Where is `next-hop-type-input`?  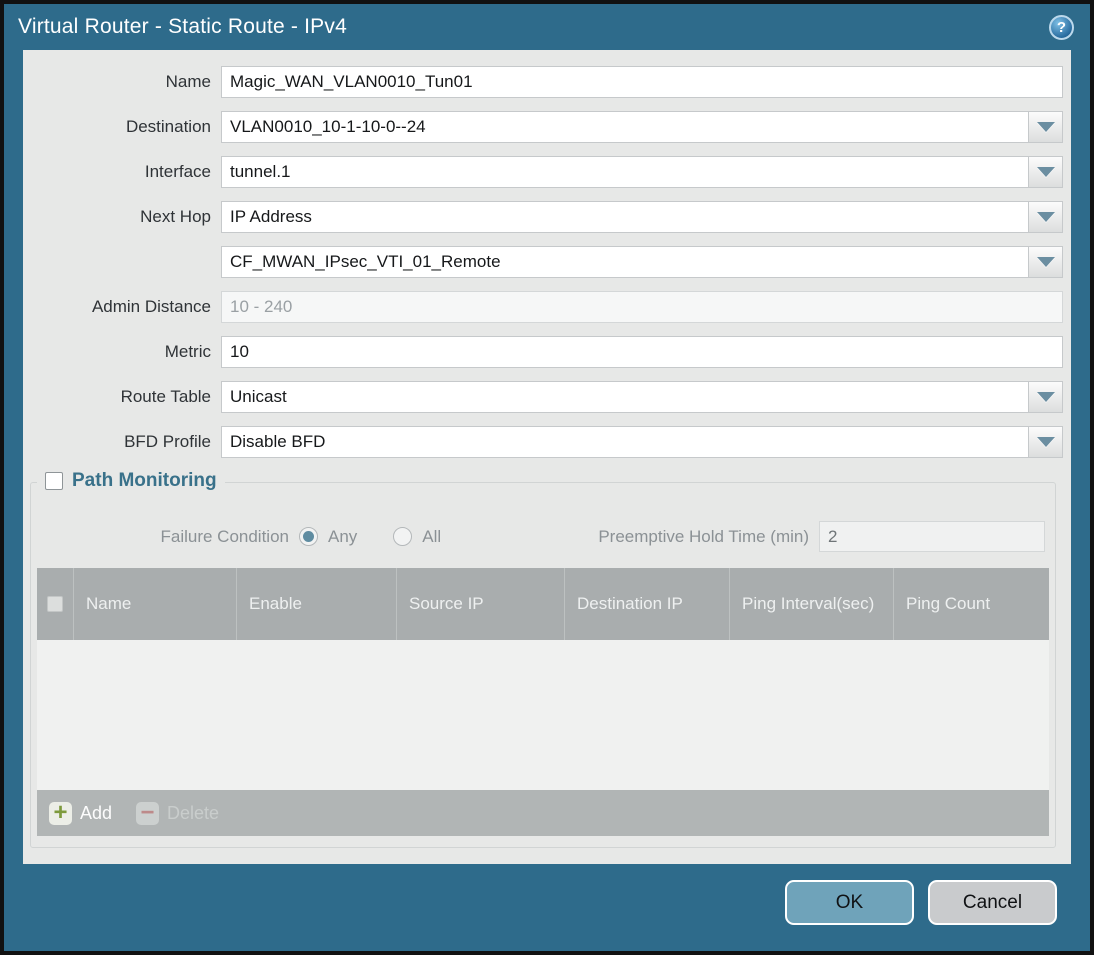 next-hop-type-input is located at coordinates (642, 217).